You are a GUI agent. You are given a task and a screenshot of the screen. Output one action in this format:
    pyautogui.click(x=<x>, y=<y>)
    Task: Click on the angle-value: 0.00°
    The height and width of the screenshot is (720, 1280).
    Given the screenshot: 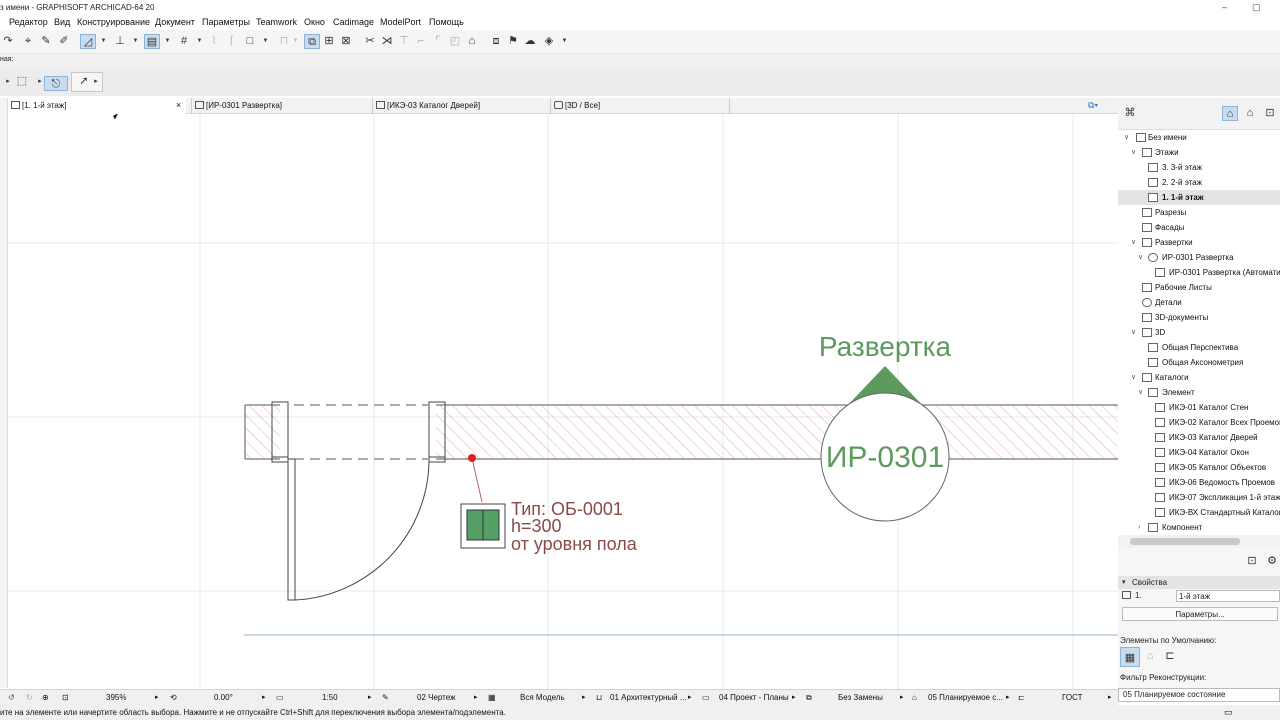 What is the action you would take?
    pyautogui.click(x=223, y=697)
    